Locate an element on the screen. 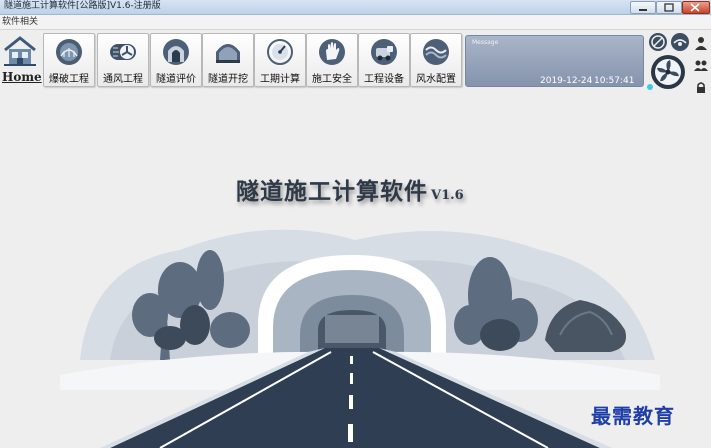 Image resolution: width=711 pixels, height=448 pixels. blasting-label: 爆破工程 is located at coordinates (69, 79).